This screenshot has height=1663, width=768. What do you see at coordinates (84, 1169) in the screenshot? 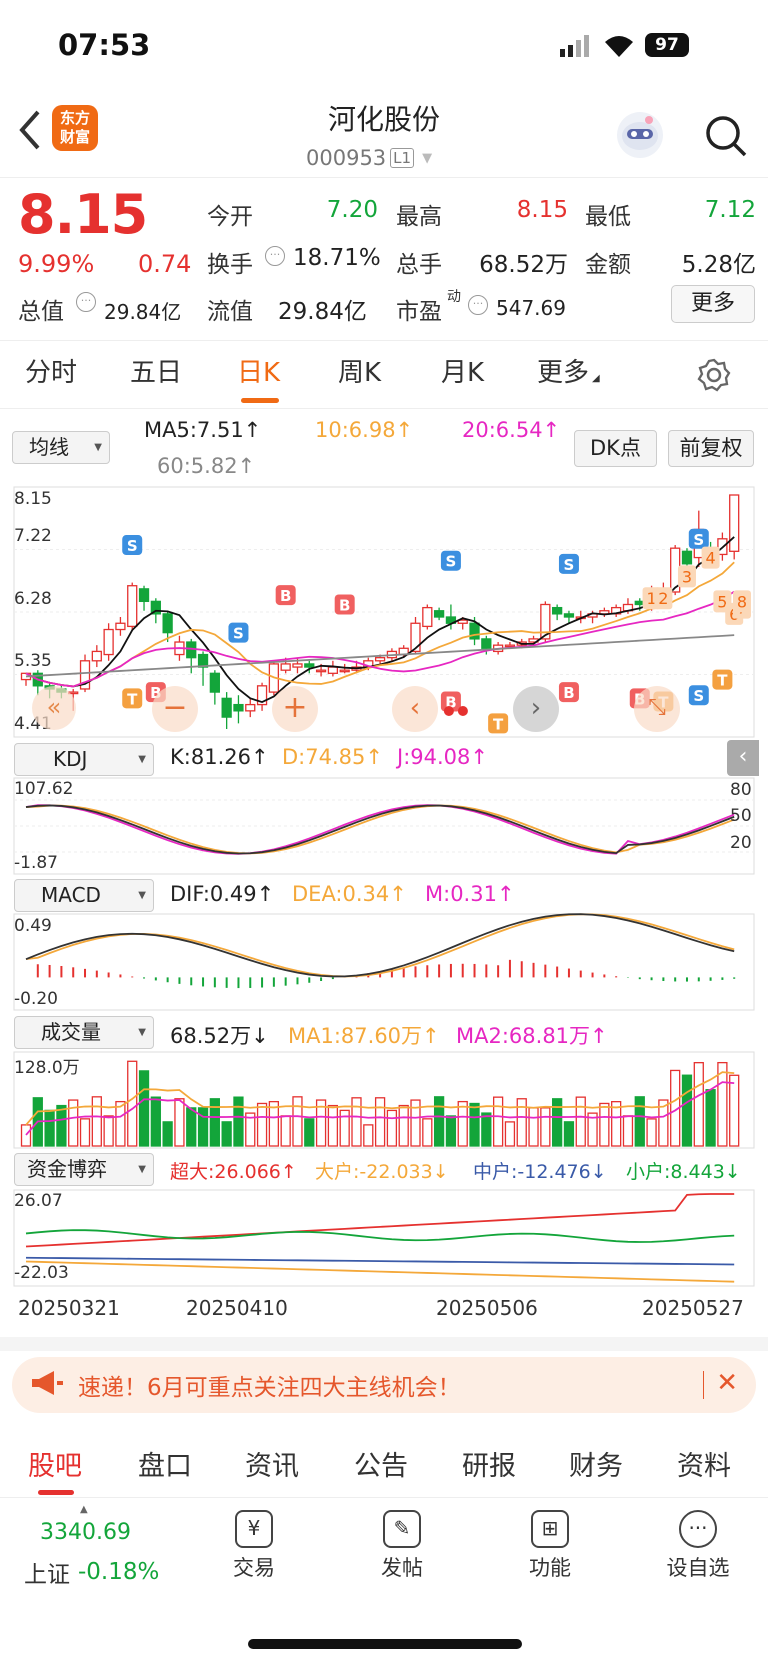
I see `funds-selector: 资金博弈 ▼` at bounding box center [84, 1169].